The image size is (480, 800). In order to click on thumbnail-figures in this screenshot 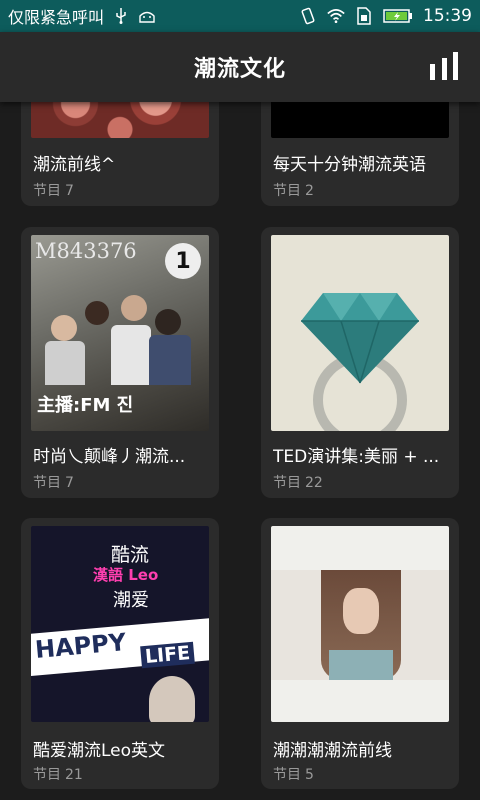, I will do `click(118, 340)`.